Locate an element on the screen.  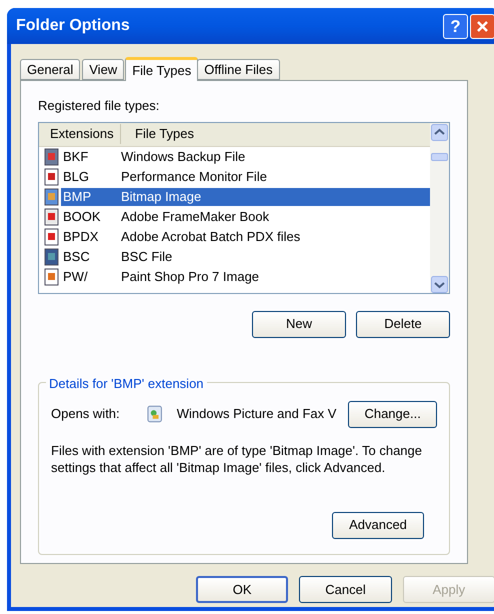
dialog-button: OK is located at coordinates (242, 589).